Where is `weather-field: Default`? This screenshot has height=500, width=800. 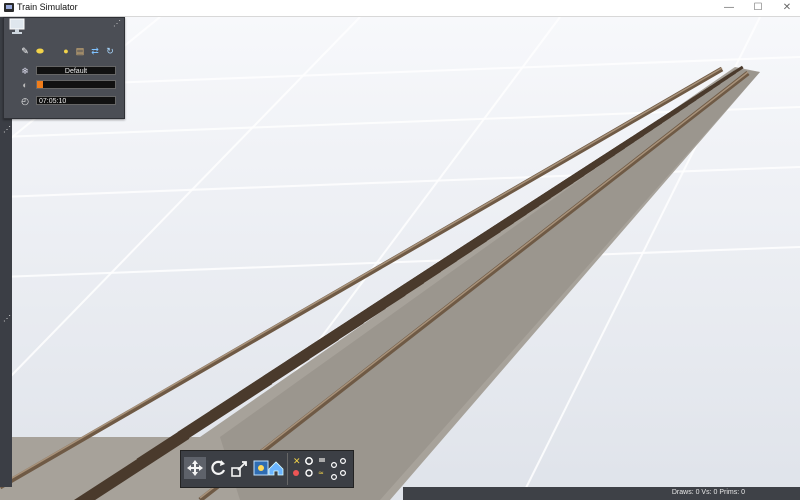 weather-field: Default is located at coordinates (76, 70).